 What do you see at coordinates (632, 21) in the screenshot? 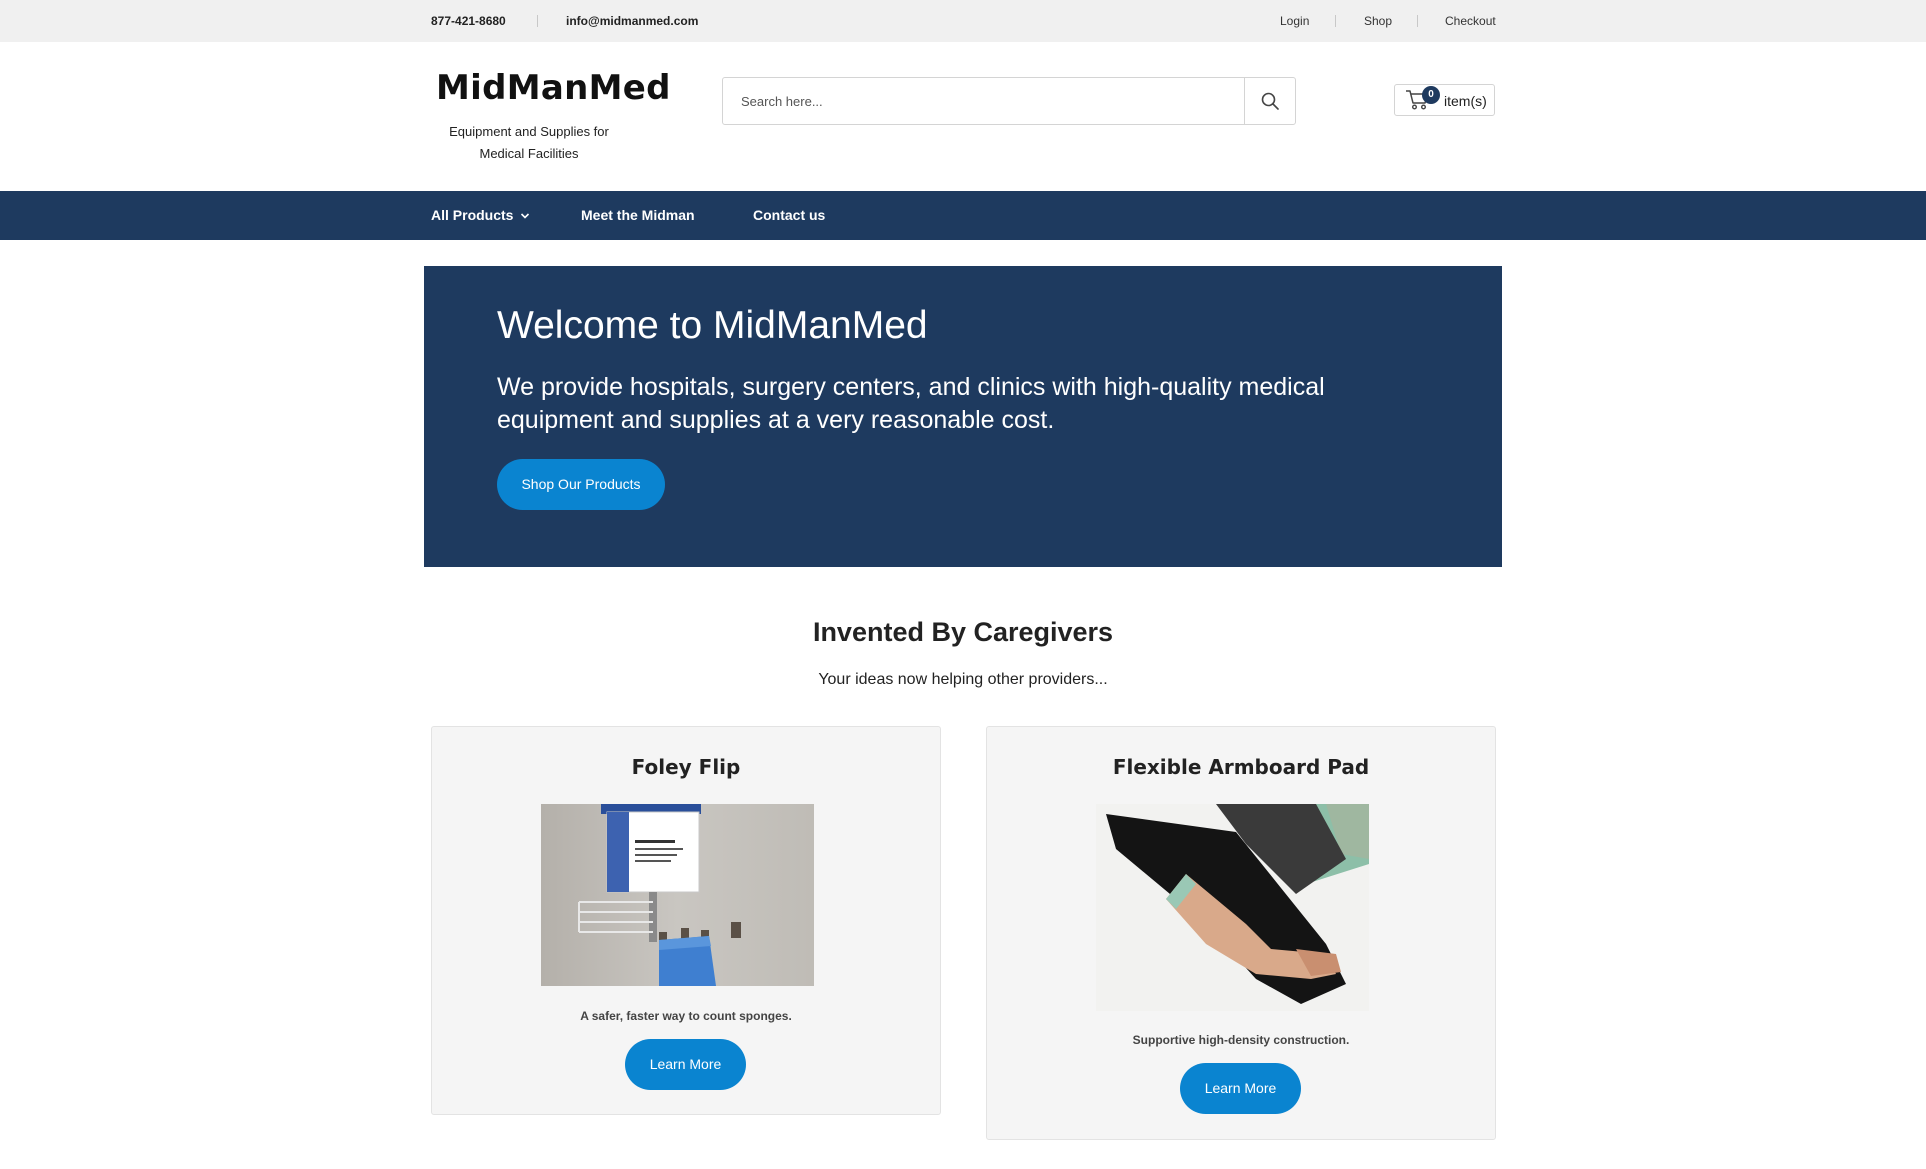
I see `email-link: info@midmanmed.com` at bounding box center [632, 21].